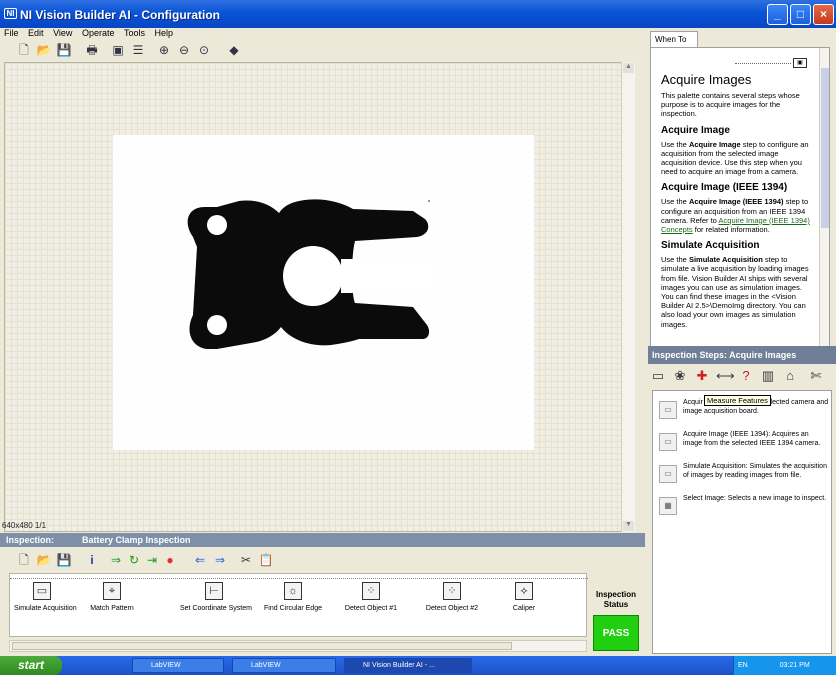  I want to click on scroll-down-icon: ▼, so click(628, 526).